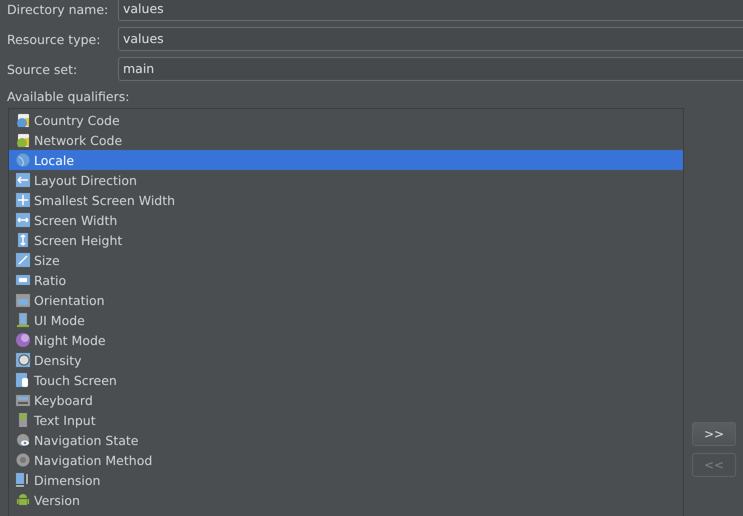  I want to click on move-button: >>, so click(714, 434).